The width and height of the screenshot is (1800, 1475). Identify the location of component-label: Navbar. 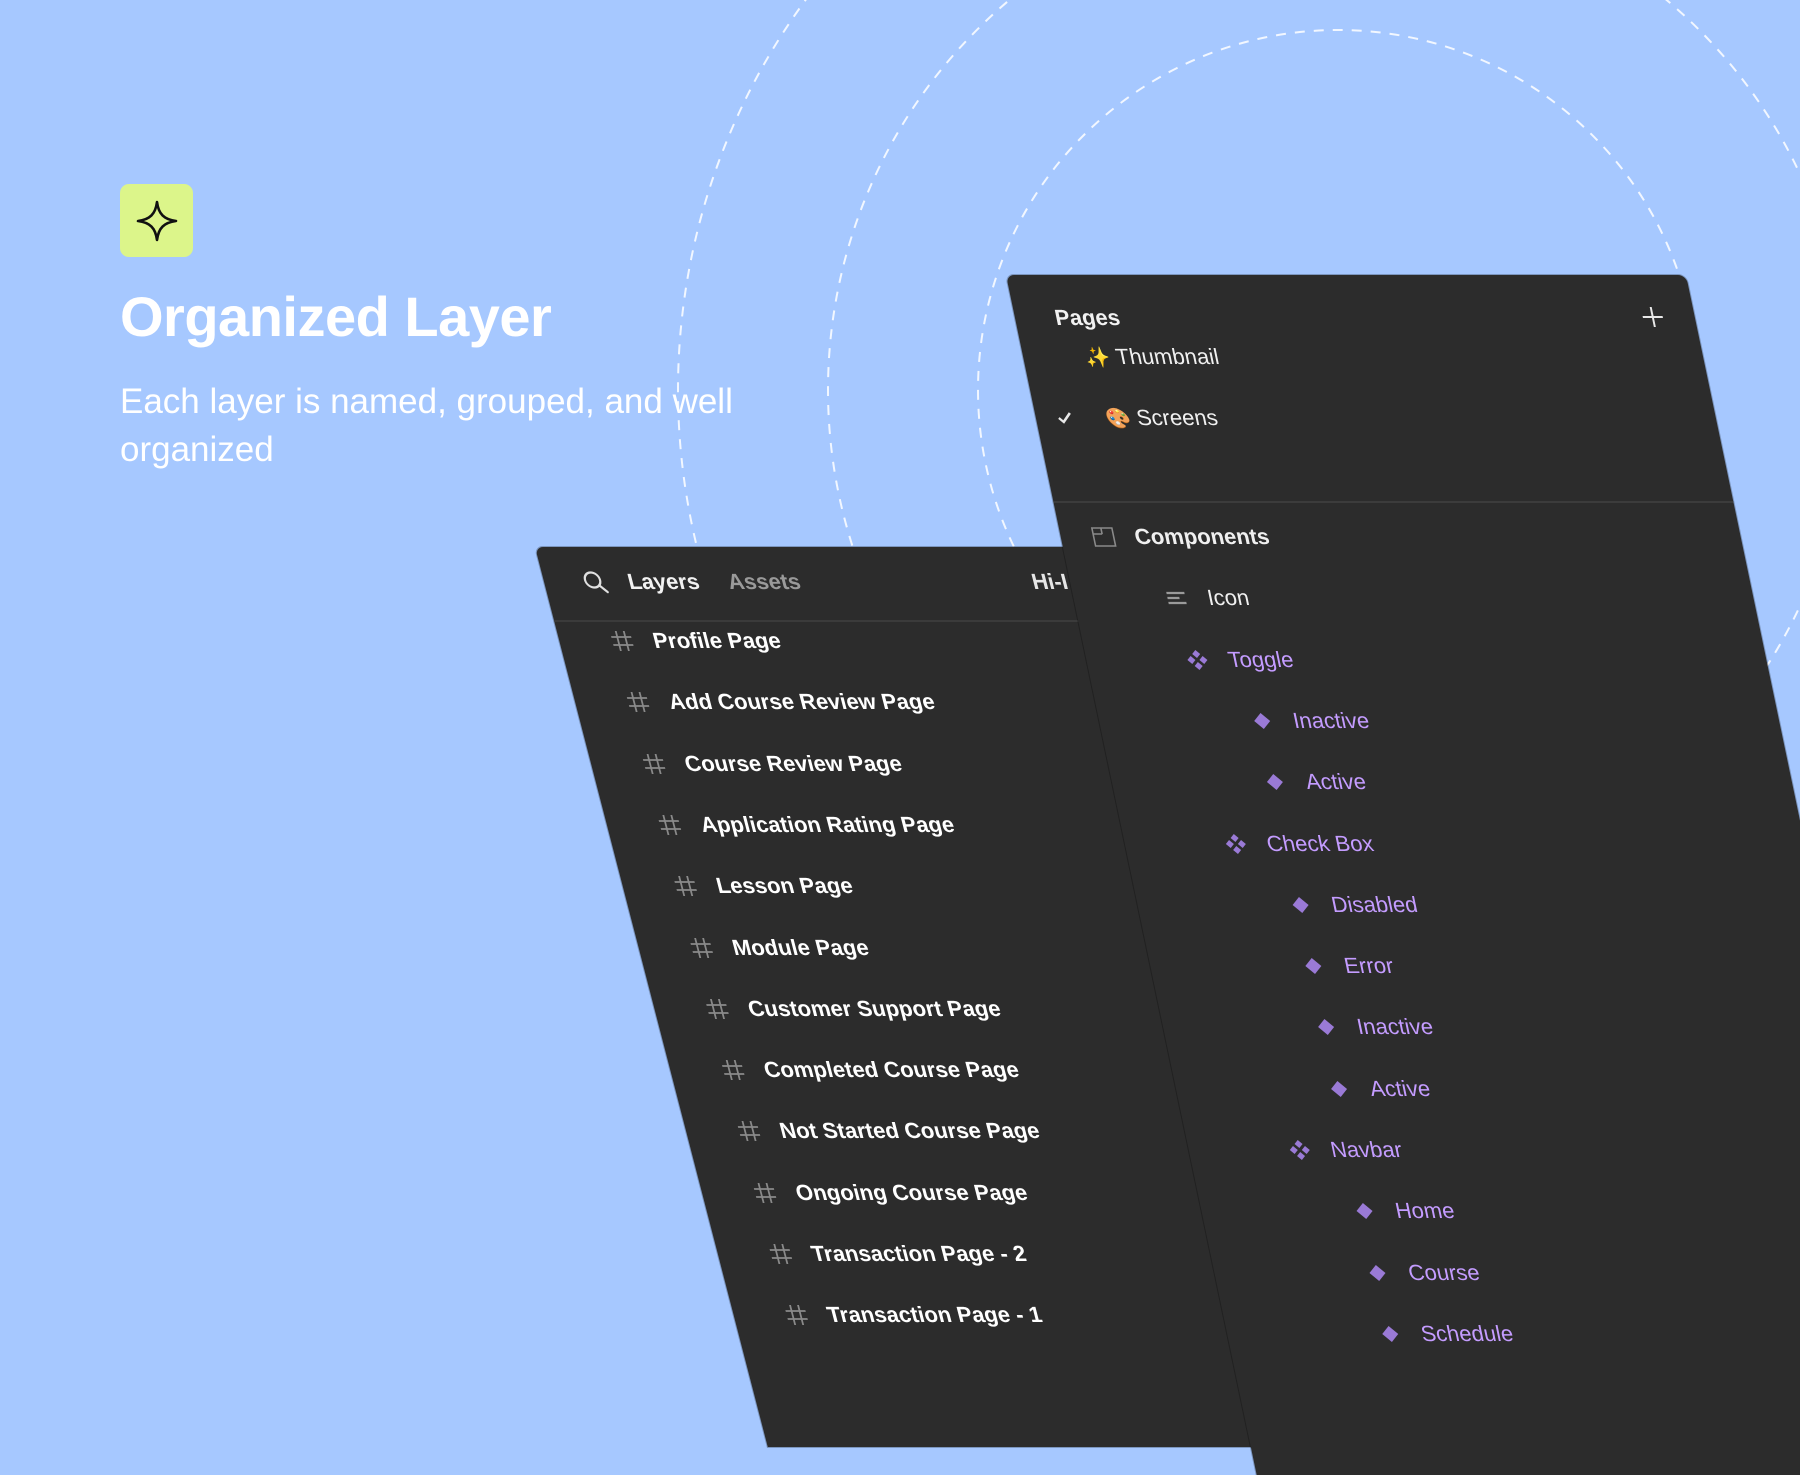
(1366, 1149).